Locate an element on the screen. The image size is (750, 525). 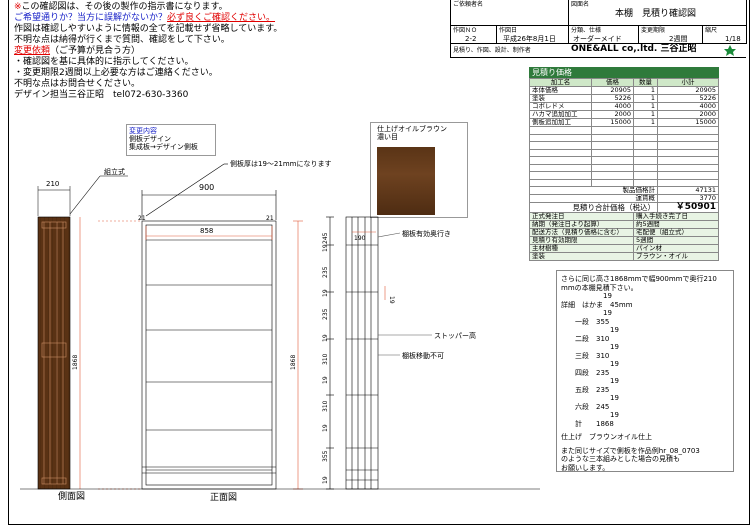
fixed-shelf-note: 棚板移動不可 is located at coordinates (423, 355).